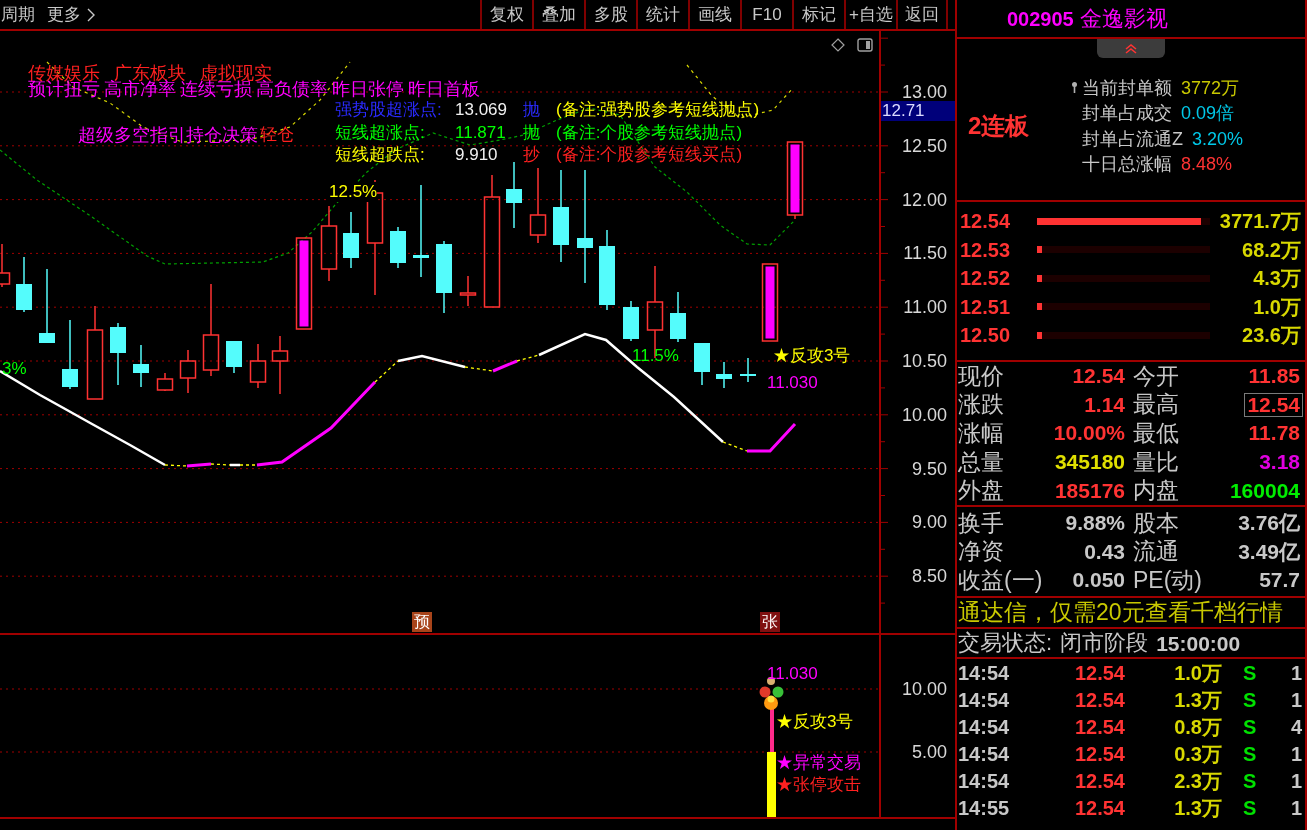 The image size is (1307, 830). Describe the element at coordinates (984, 807) in the screenshot. I see `tick-time: 14:55` at that location.